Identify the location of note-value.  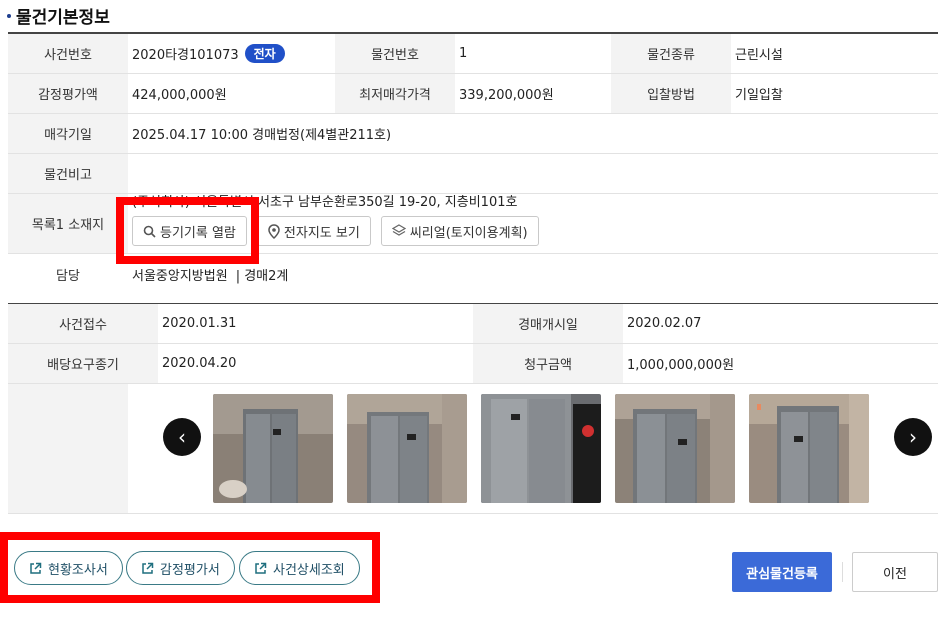
(533, 173).